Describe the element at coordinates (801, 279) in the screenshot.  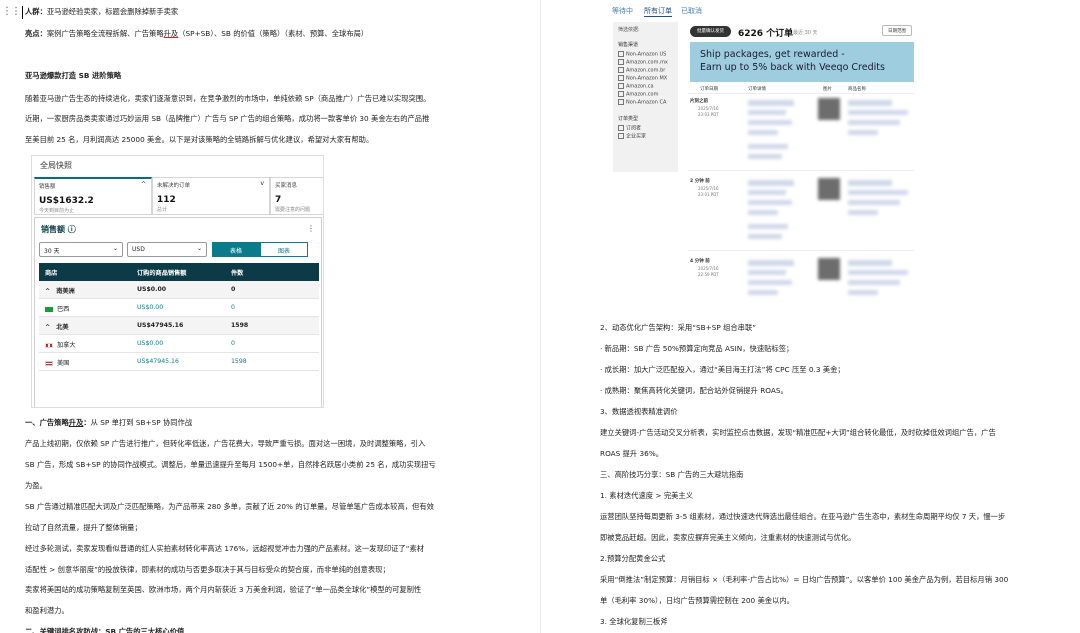
I see `order-row: 4 分钟 前 2025/7/16 22:59 PDT` at that location.